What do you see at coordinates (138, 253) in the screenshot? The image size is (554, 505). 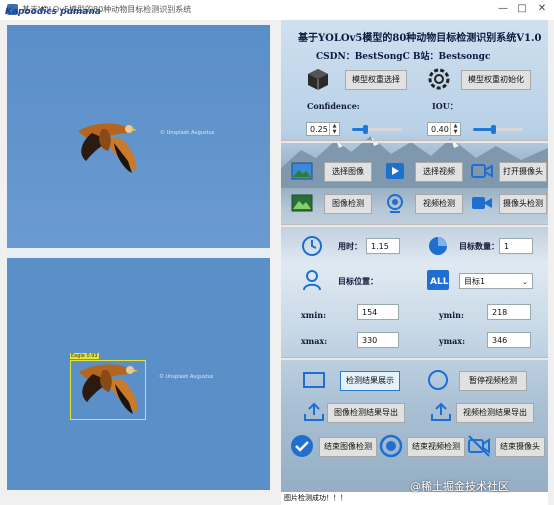 I see `image-divider` at bounding box center [138, 253].